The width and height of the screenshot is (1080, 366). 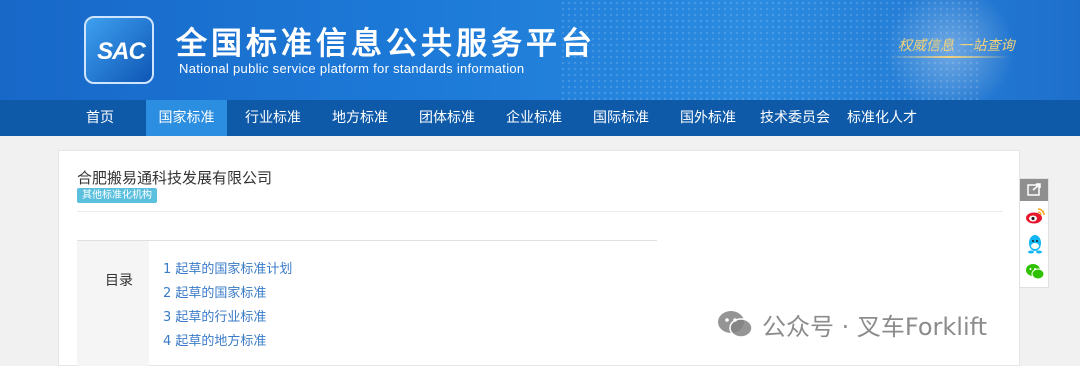 I want to click on nav-item-foreign-standards: 国外标准, so click(x=708, y=118).